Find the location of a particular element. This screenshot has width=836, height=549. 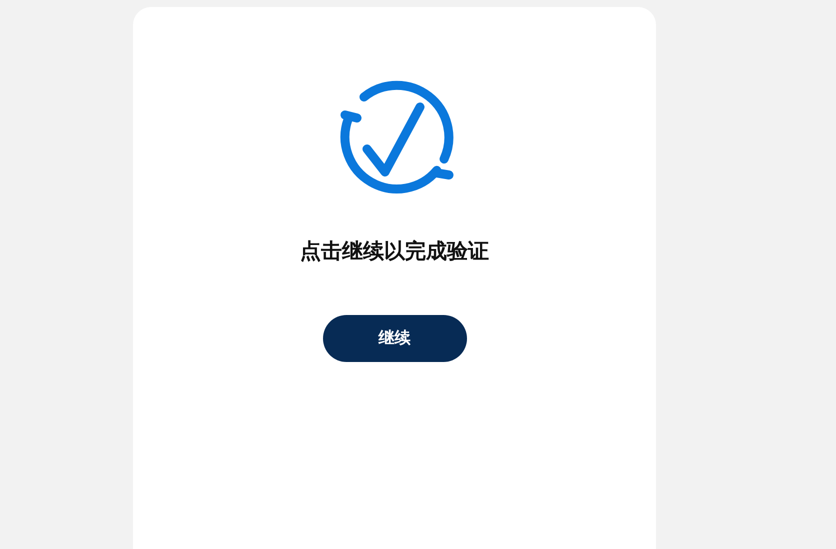

continue-button: 继续 is located at coordinates (394, 338).